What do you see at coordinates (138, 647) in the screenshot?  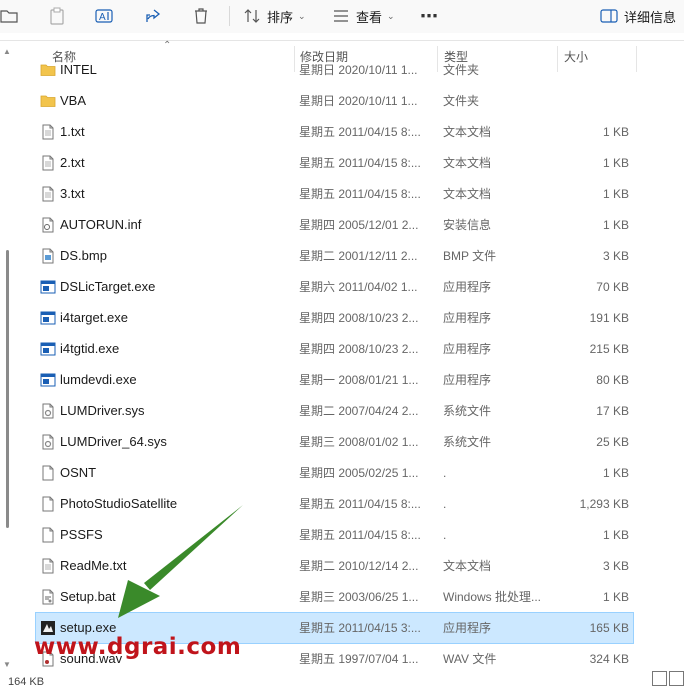 I see `watermark-text: www.dgrai.com` at bounding box center [138, 647].